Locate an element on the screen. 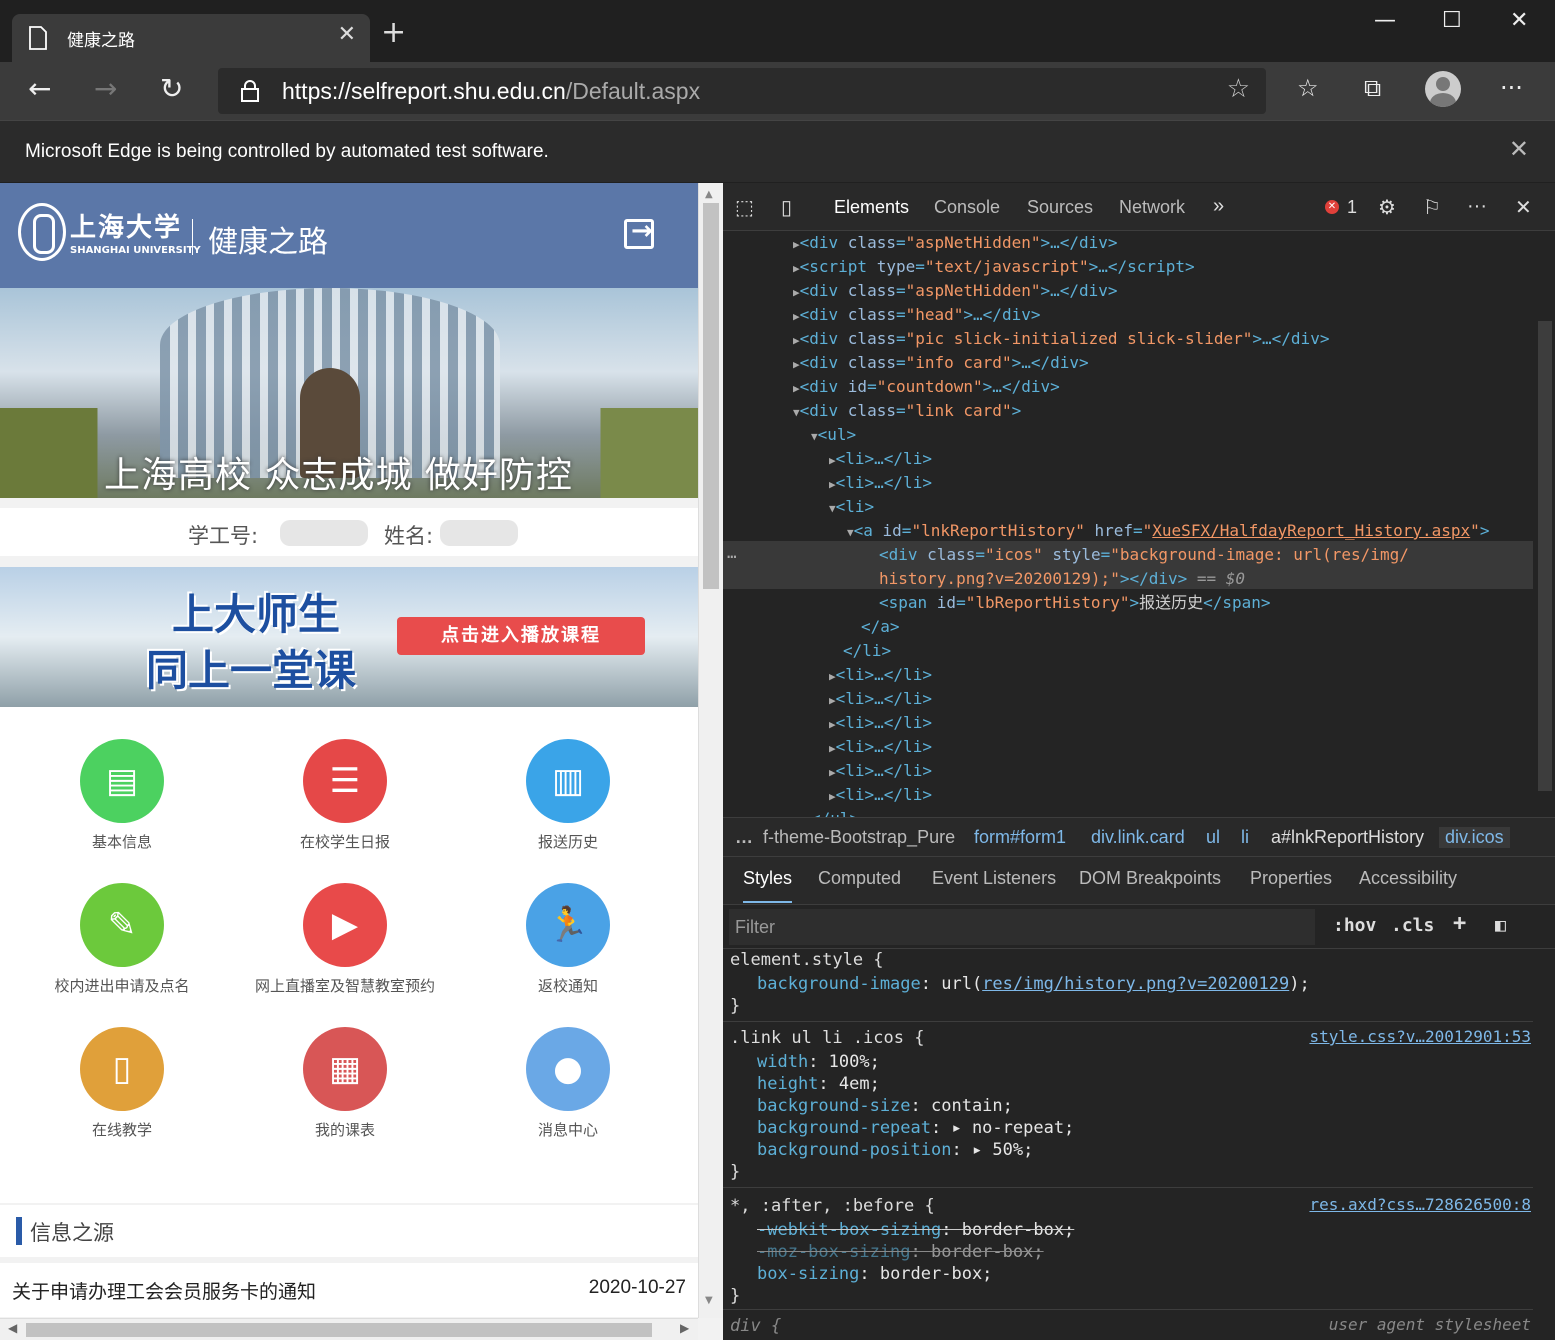 The height and width of the screenshot is (1340, 1555). css-declaration: background-repeat: ▸ no-repeat; is located at coordinates (915, 1128).